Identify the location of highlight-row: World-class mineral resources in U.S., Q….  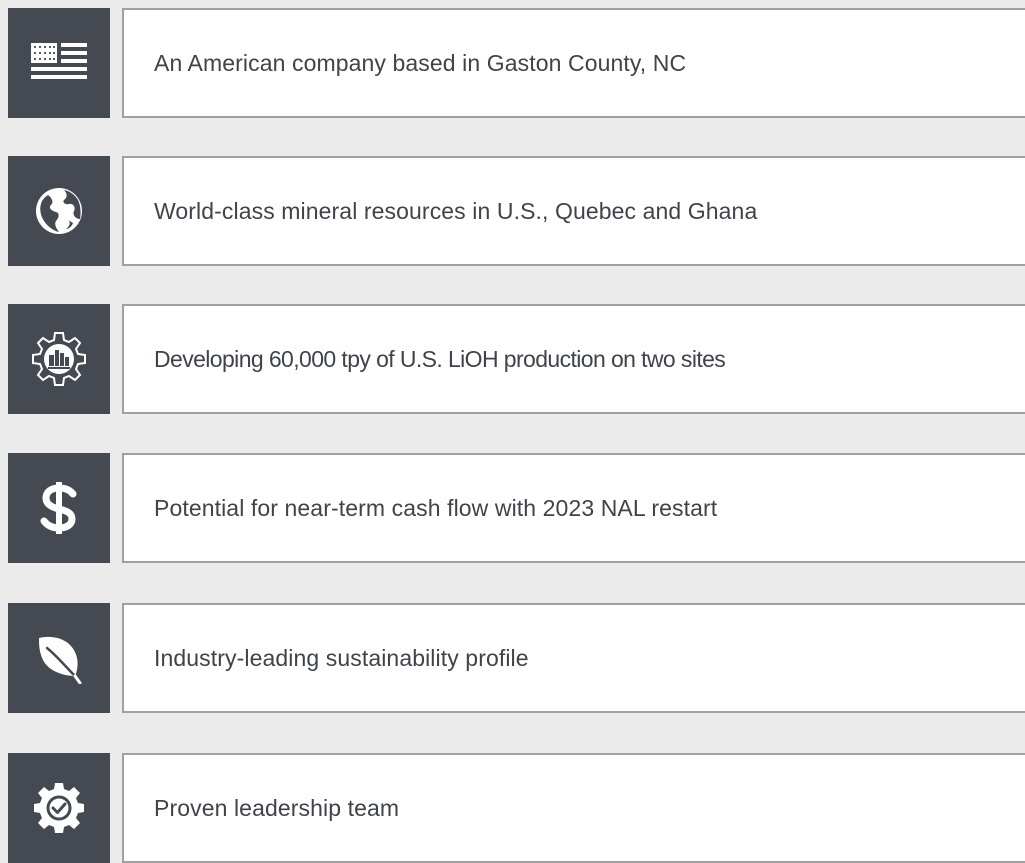
(512, 211).